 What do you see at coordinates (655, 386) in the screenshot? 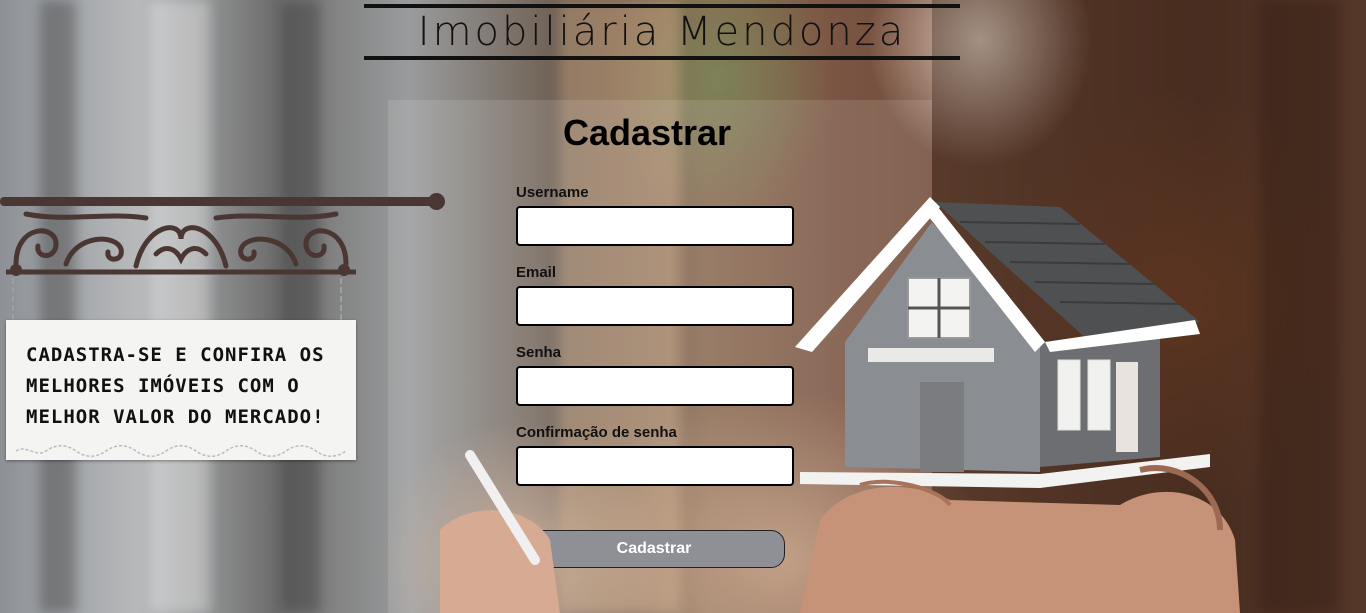
I see `password-input` at bounding box center [655, 386].